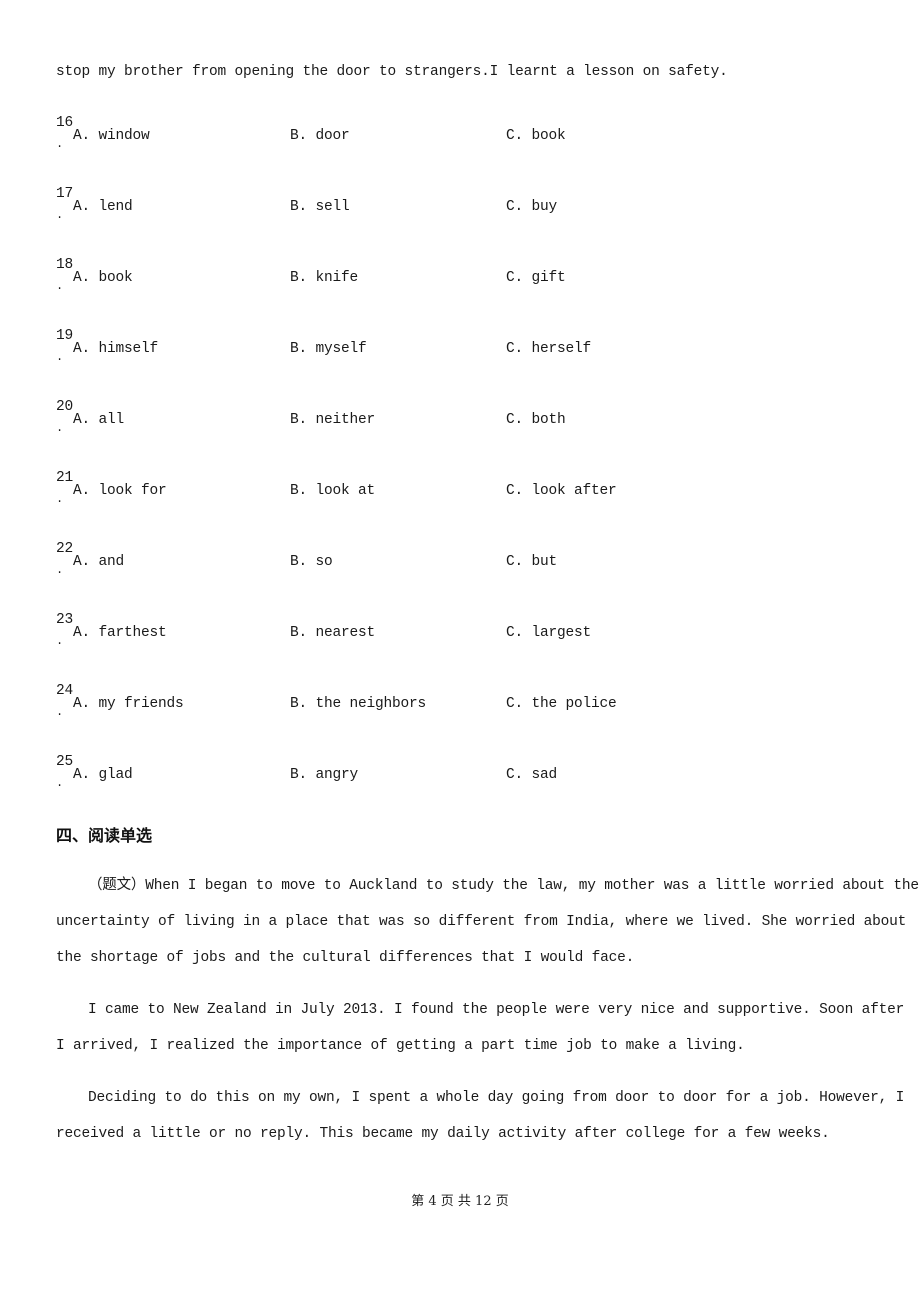 The height and width of the screenshot is (1302, 920). I want to click on option-b: B. the neighbors, so click(358, 704).